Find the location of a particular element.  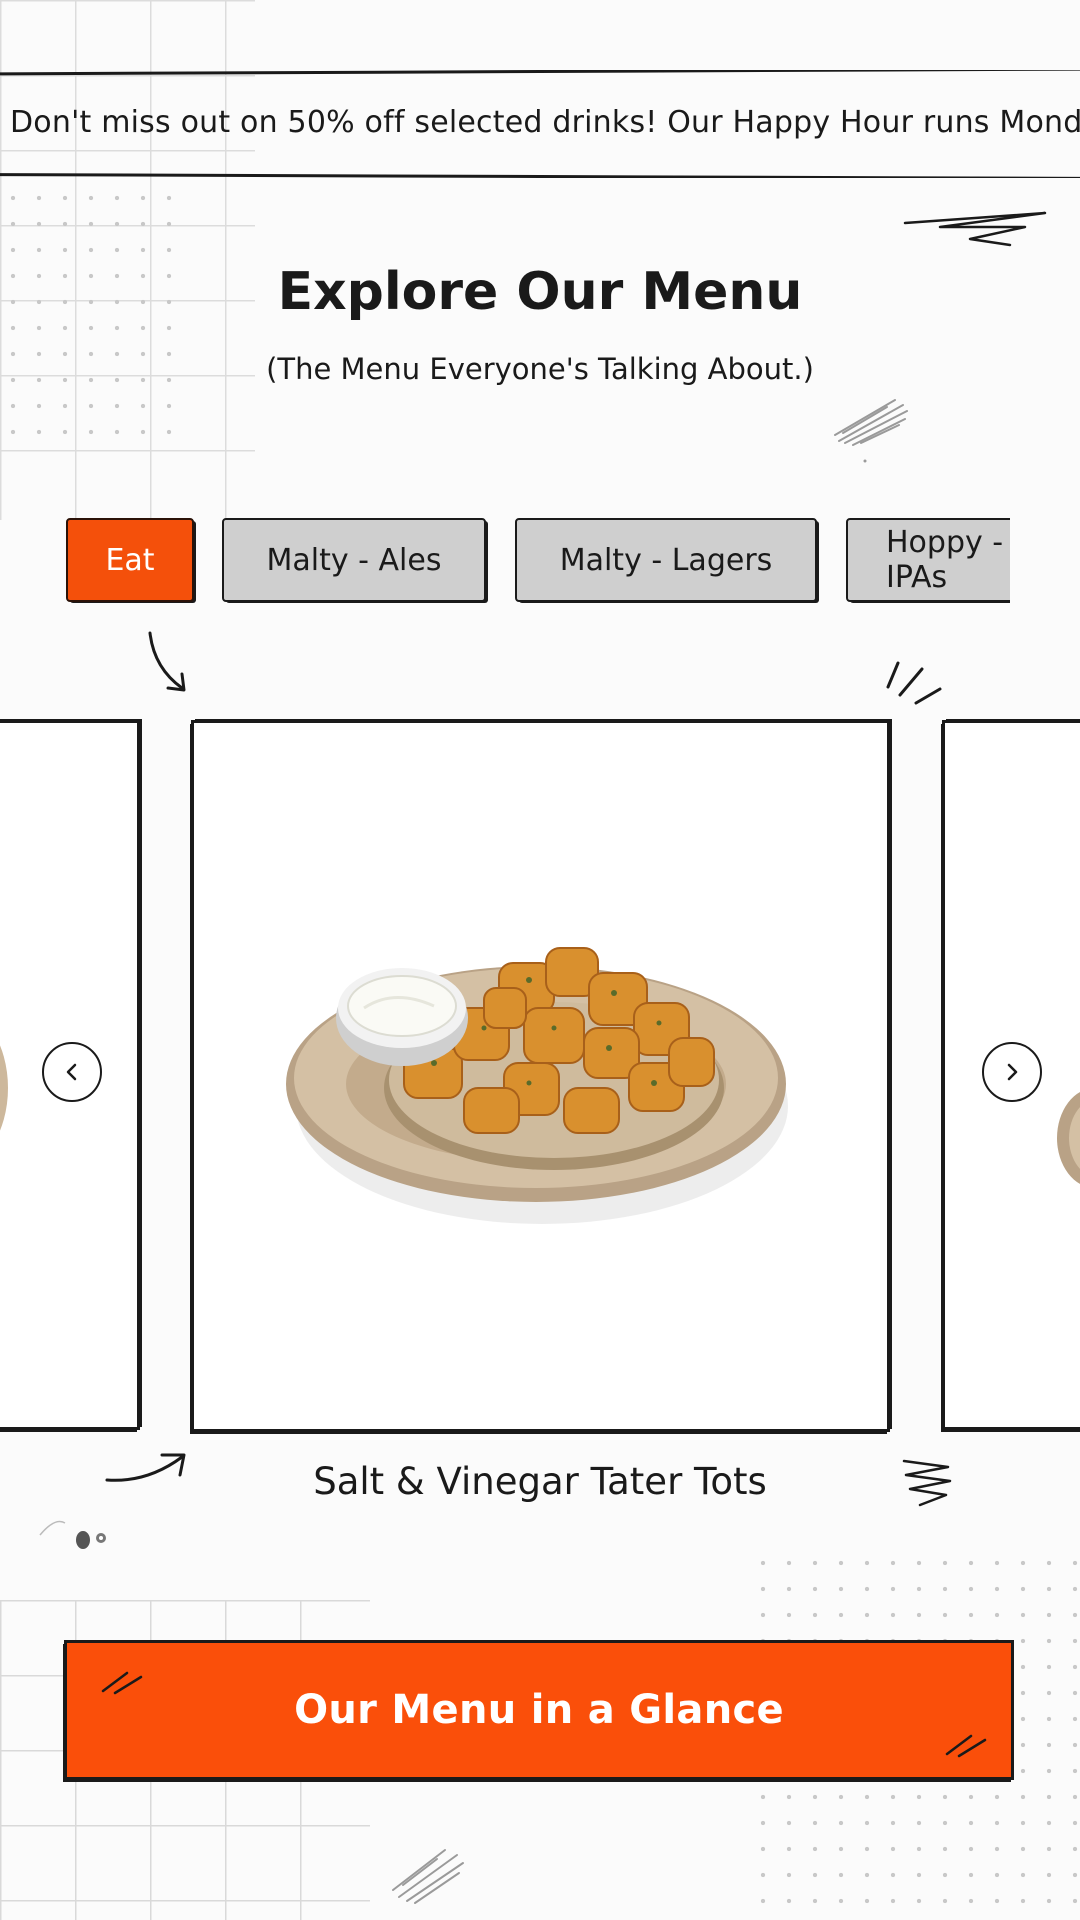

tab-eat: Eat is located at coordinates (130, 560).